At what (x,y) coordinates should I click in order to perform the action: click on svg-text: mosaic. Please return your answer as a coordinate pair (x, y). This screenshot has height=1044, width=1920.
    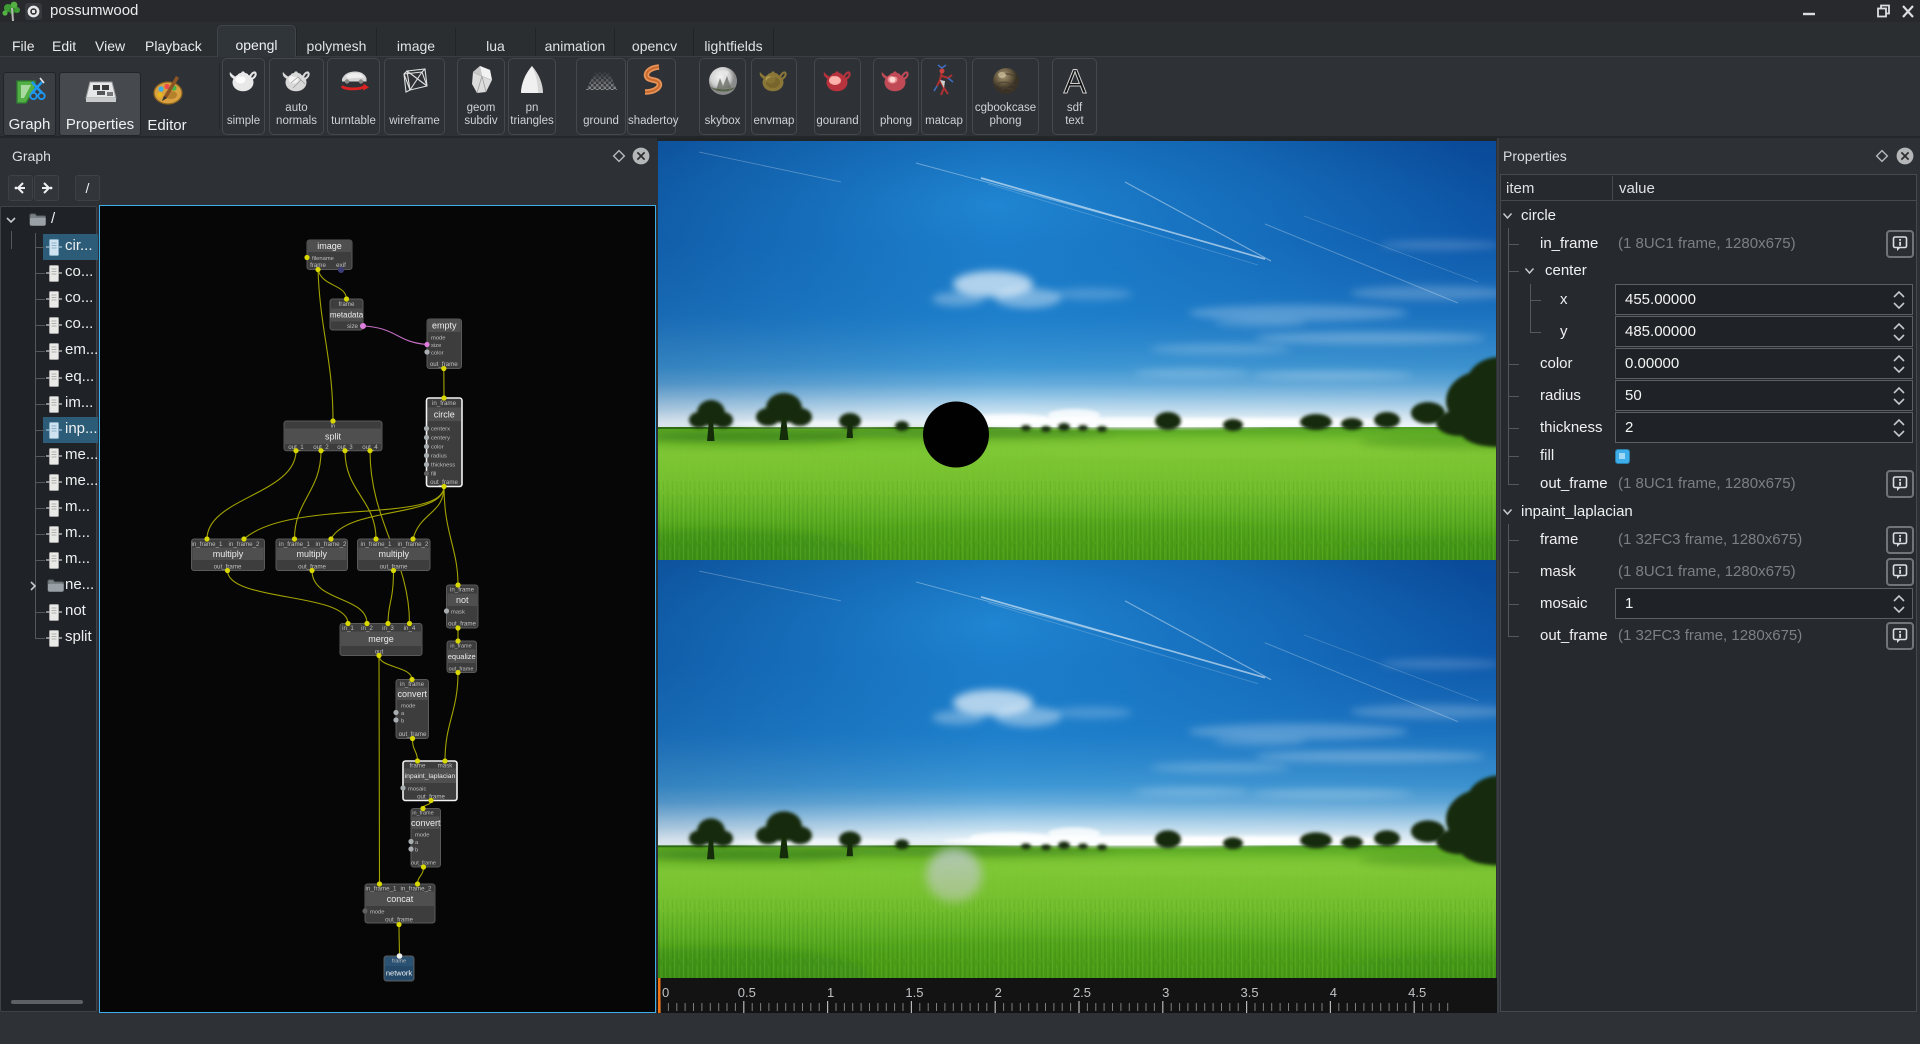
    Looking at the image, I should click on (417, 790).